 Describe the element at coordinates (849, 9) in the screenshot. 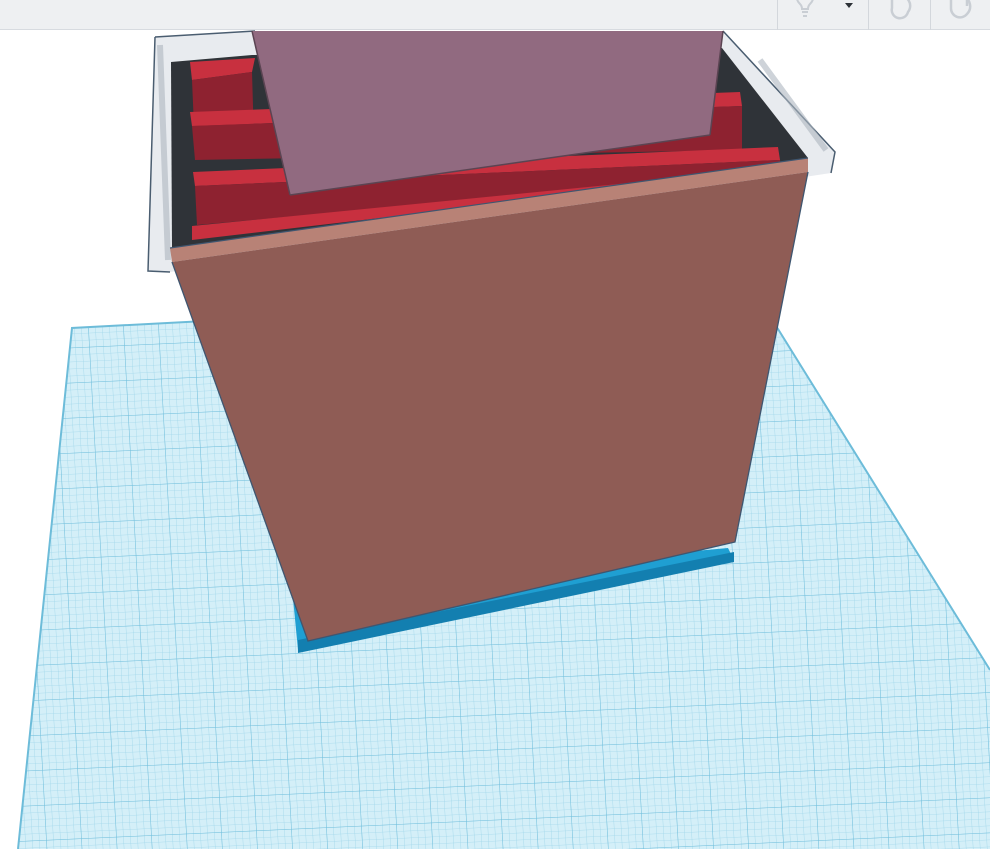

I see `caret-down-icon` at that location.